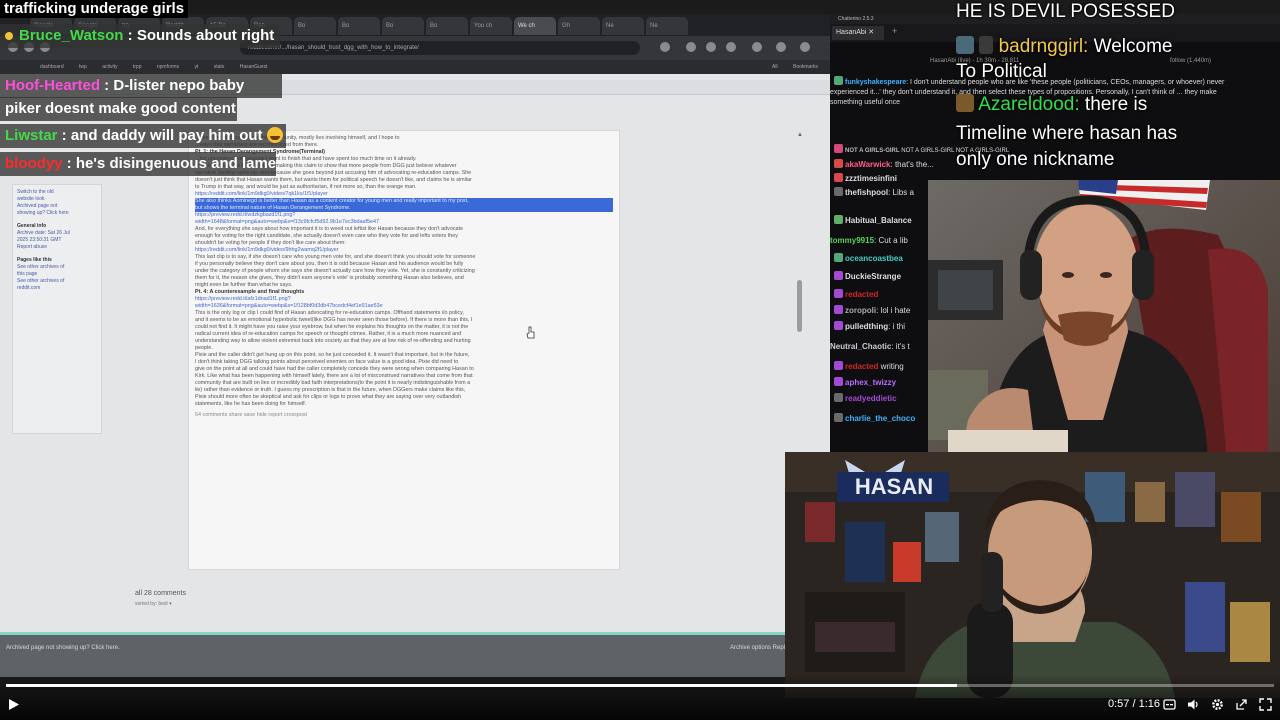 Image resolution: width=1280 pixels, height=720 pixels. Describe the element at coordinates (1169, 704) in the screenshot. I see `captions-icon` at that location.